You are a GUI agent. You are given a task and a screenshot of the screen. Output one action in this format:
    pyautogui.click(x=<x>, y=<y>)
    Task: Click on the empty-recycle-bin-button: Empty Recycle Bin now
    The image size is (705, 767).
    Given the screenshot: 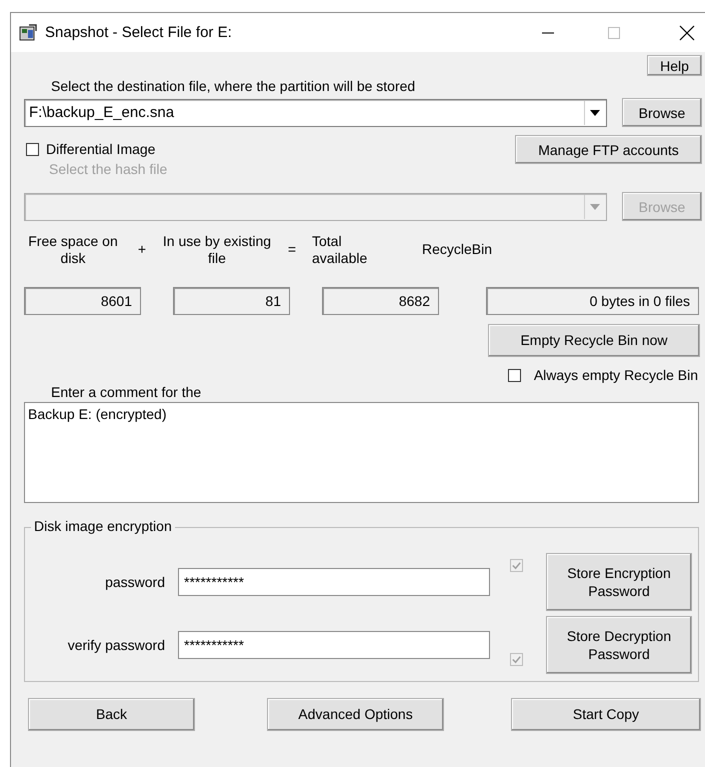 What is the action you would take?
    pyautogui.click(x=594, y=340)
    